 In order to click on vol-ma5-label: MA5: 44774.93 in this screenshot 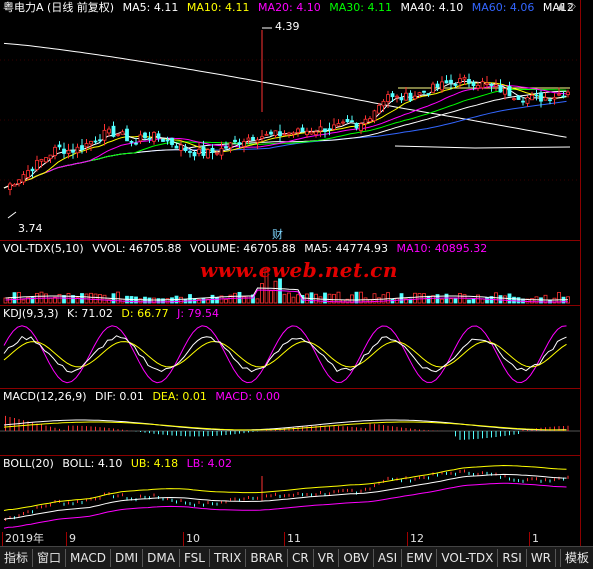, I will do `click(346, 248)`.